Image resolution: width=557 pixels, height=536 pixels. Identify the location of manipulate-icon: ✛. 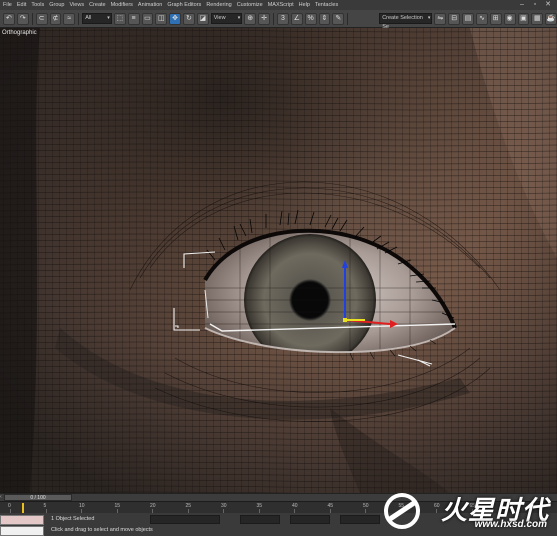
(264, 18).